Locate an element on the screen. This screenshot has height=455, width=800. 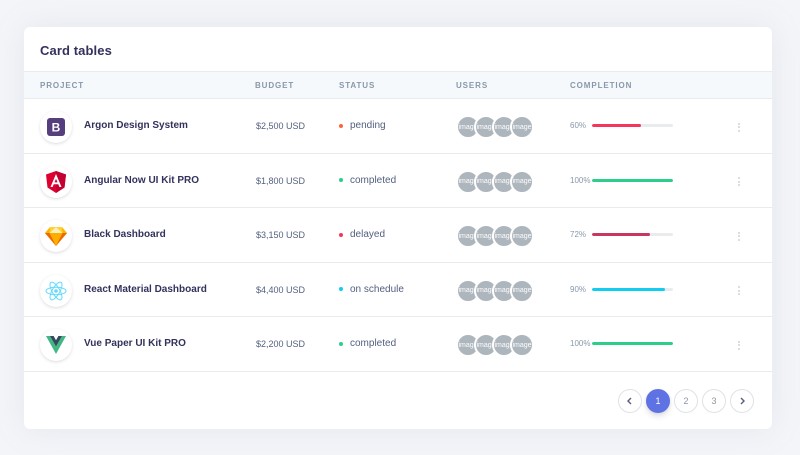
pagination-prev-button is located at coordinates (630, 401).